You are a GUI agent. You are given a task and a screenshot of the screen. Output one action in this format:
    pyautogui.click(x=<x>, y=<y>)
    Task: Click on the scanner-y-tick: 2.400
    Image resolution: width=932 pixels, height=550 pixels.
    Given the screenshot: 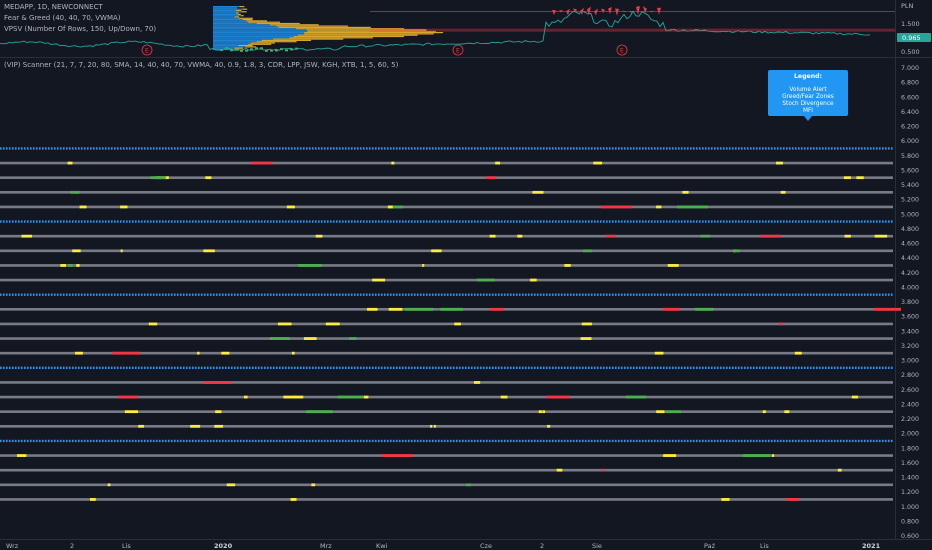 What is the action you would take?
    pyautogui.click(x=910, y=404)
    